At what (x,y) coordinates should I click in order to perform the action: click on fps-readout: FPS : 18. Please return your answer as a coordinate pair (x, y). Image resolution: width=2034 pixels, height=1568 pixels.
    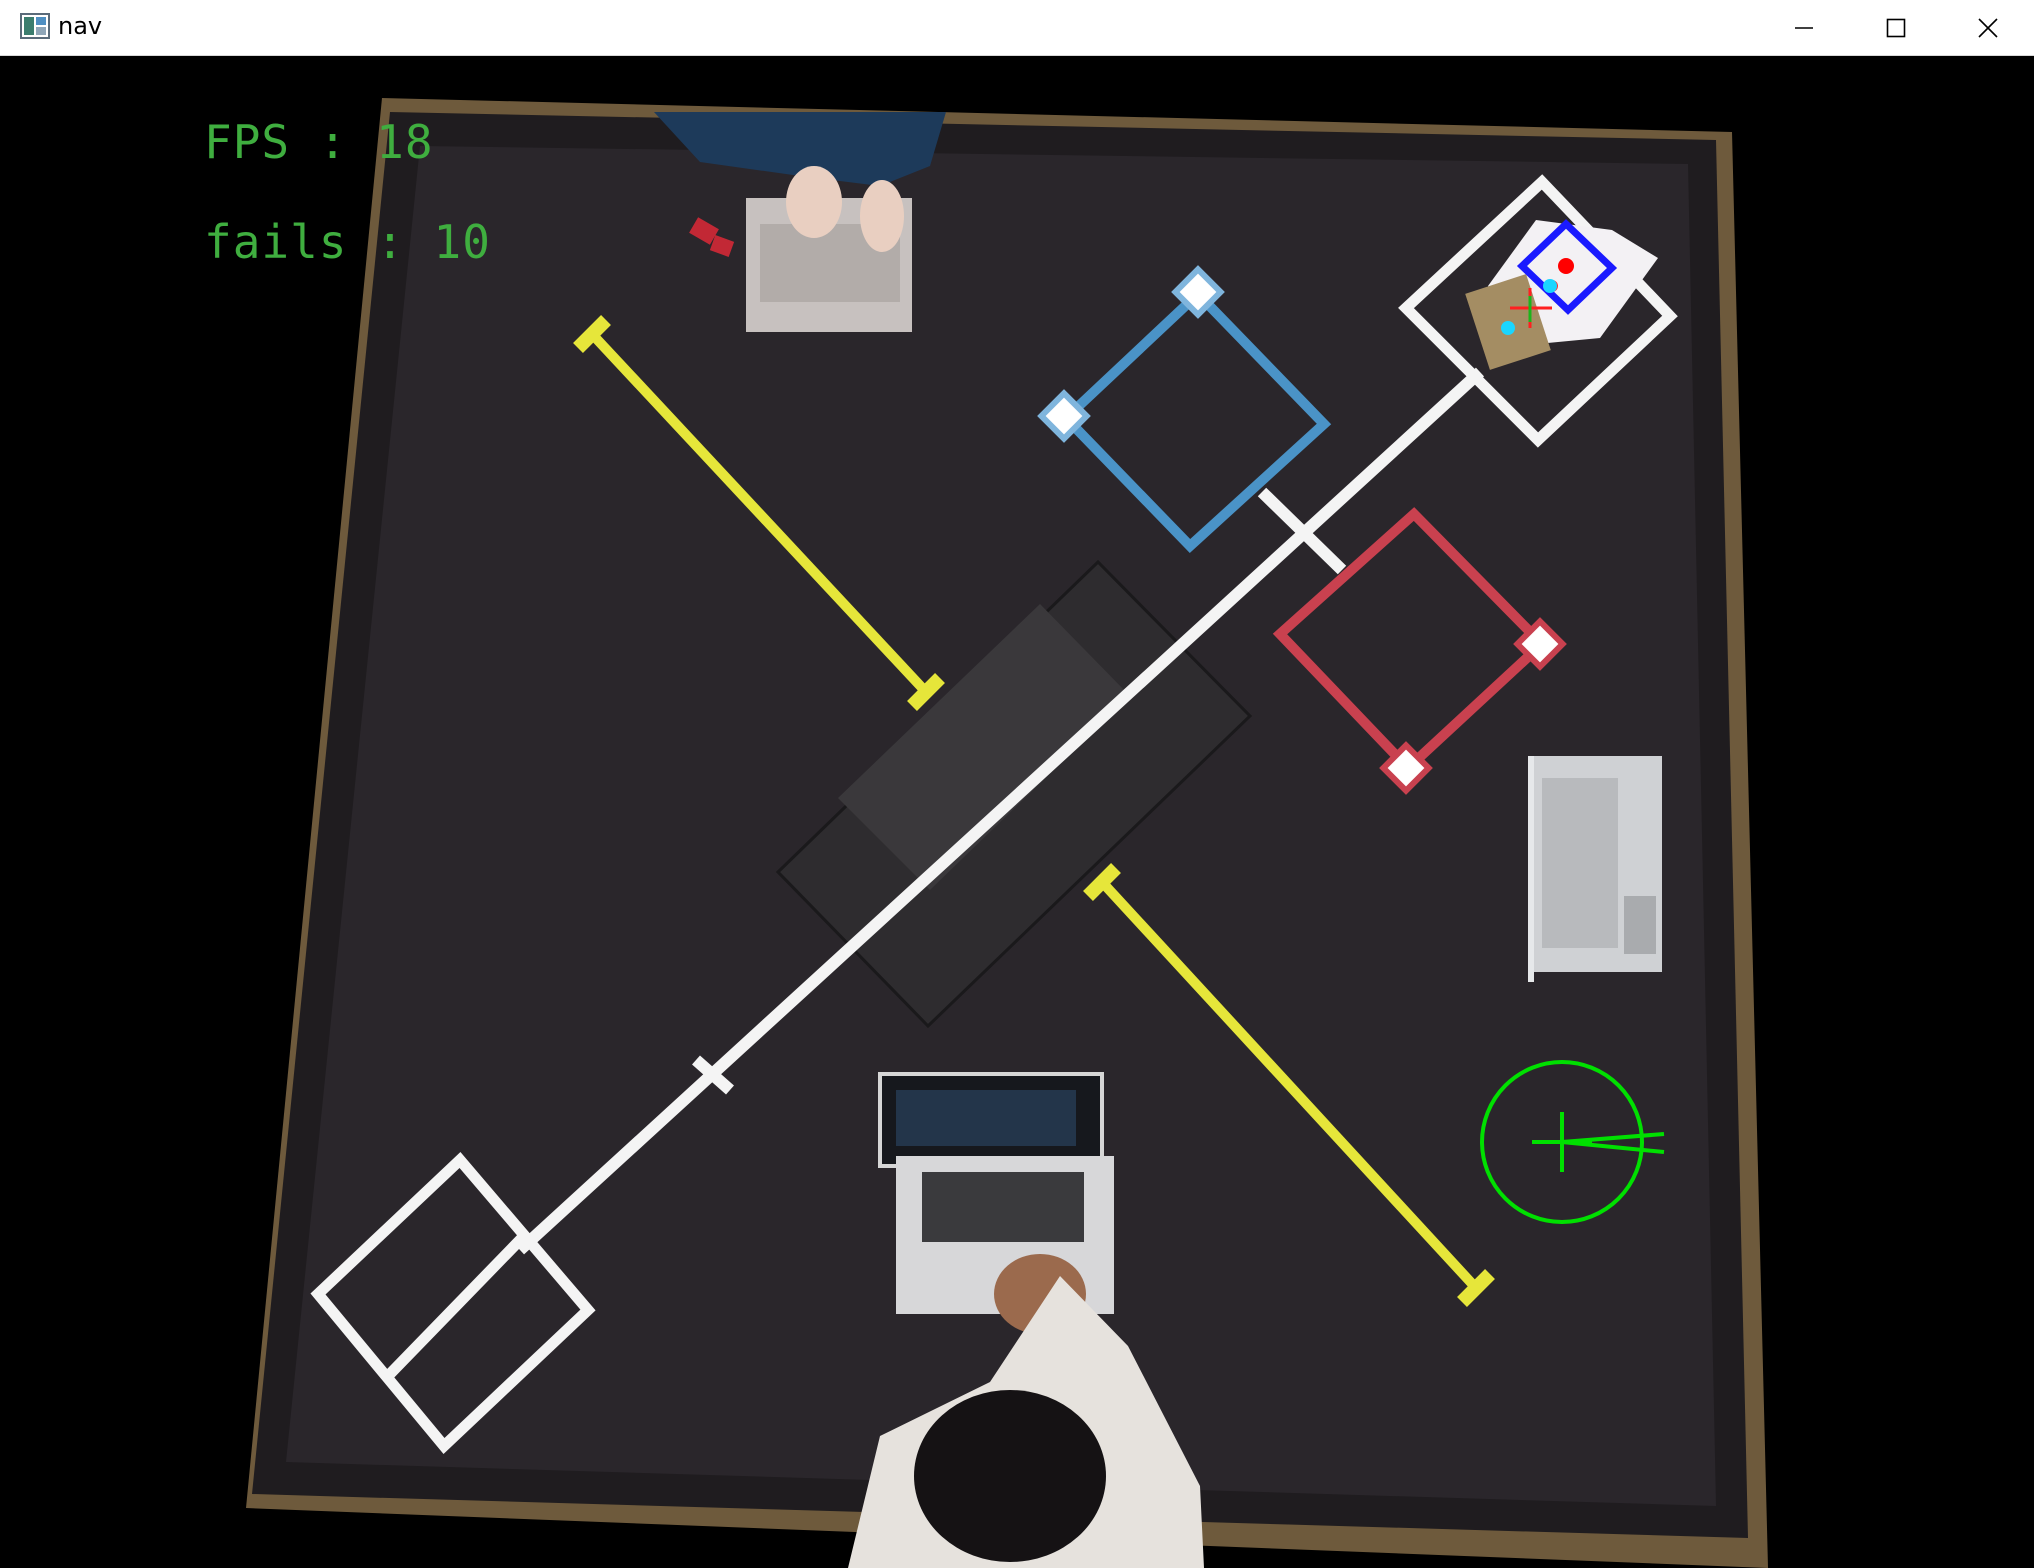
    Looking at the image, I should click on (319, 142).